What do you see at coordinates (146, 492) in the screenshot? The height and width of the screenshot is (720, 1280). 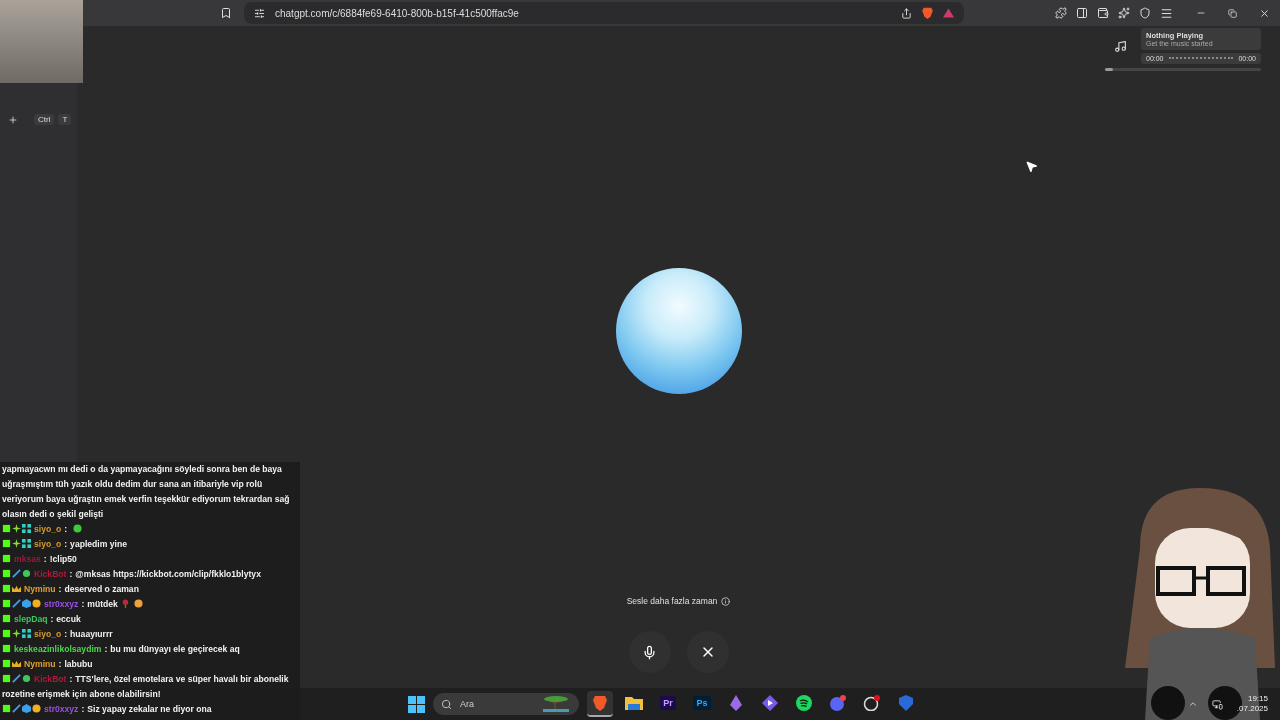 I see `chat-message: yapmayacwn mı dedi o da yapmayacağını söyledi sonra ben de baya uğraşmıştım tüh yazık oldu dedim dur sana an itibariyle vip rolü veriyorum baya uğraştın emek verfin teşekkür ediyorum tekrardan sağ olasın dedi o şekil gelişti` at bounding box center [146, 492].